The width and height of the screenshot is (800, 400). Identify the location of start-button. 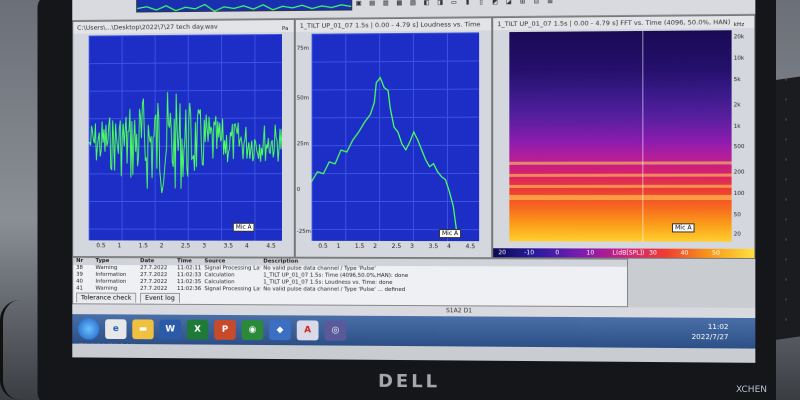
(89, 329).